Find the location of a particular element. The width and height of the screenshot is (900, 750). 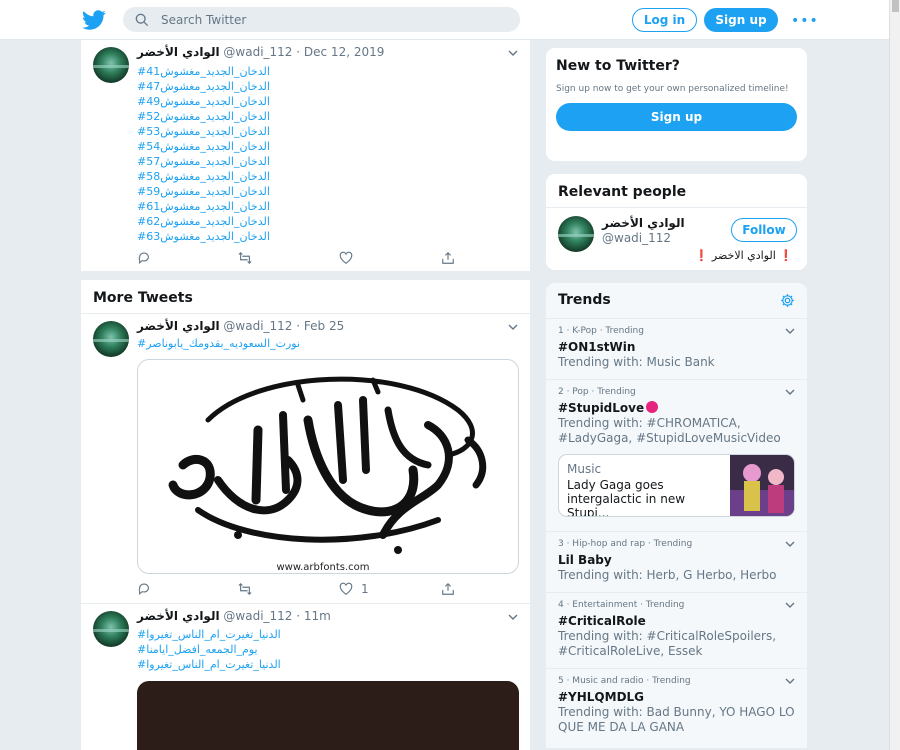

relevant-people-title: Relevant people is located at coordinates (676, 191).